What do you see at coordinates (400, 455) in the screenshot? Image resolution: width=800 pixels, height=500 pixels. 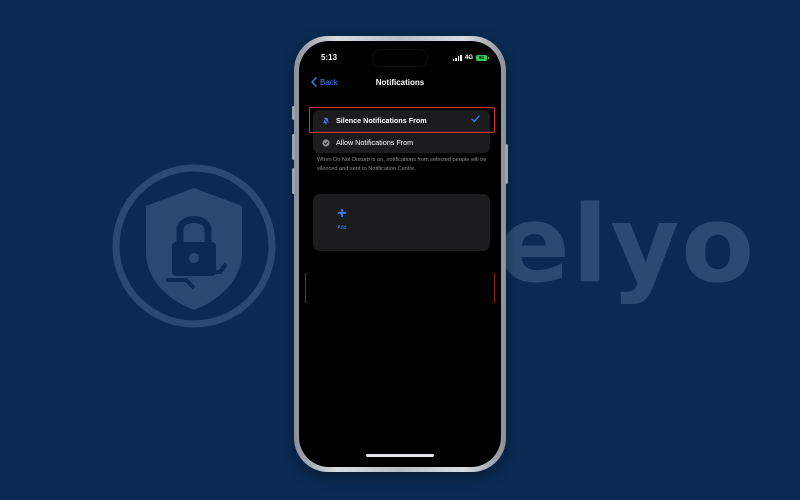 I see `home-indicator` at bounding box center [400, 455].